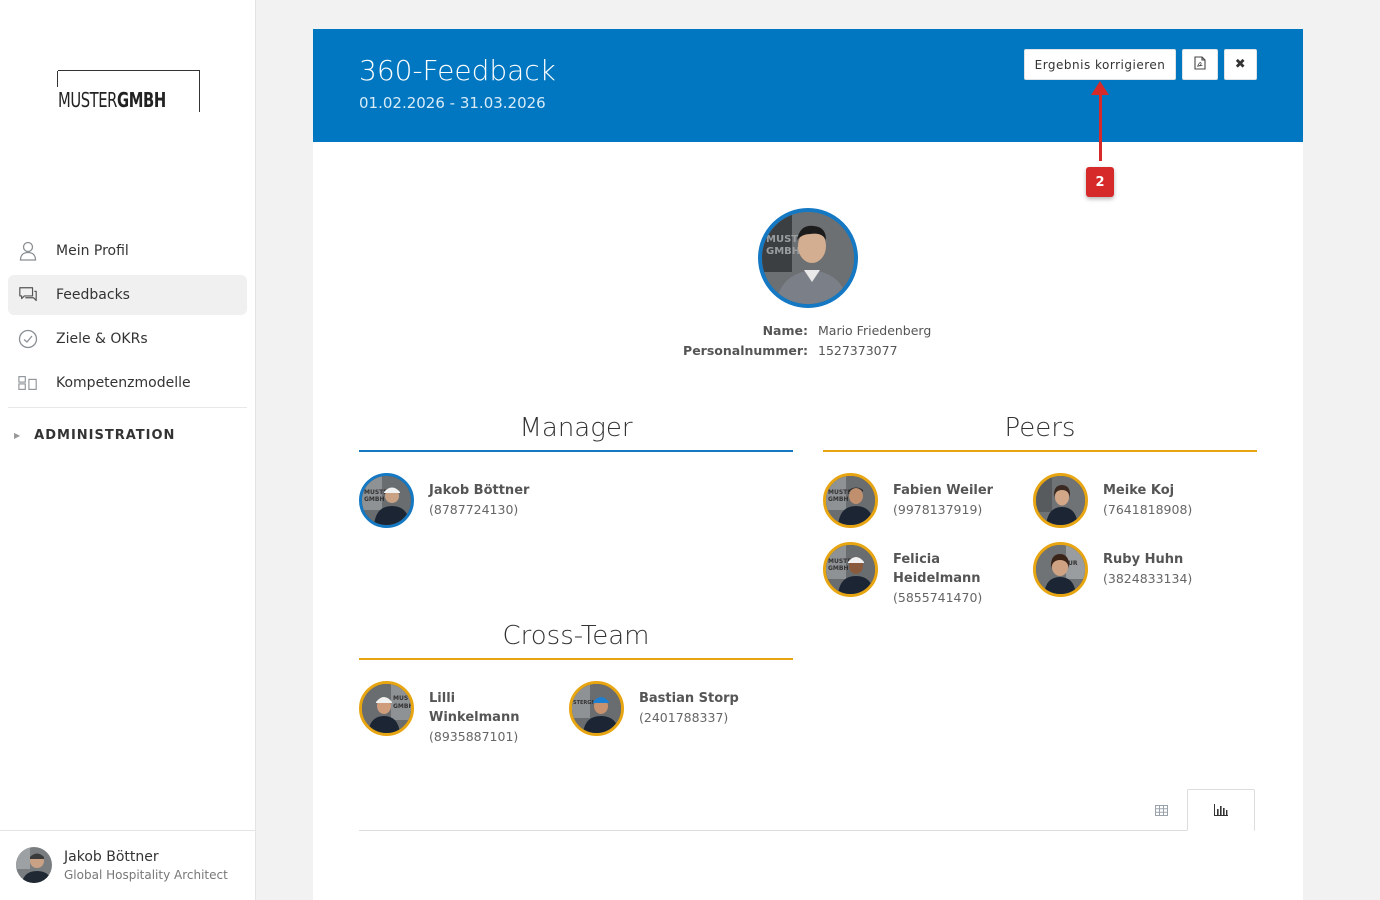 This screenshot has width=1380, height=900. I want to click on tabs-divider, so click(806, 830).